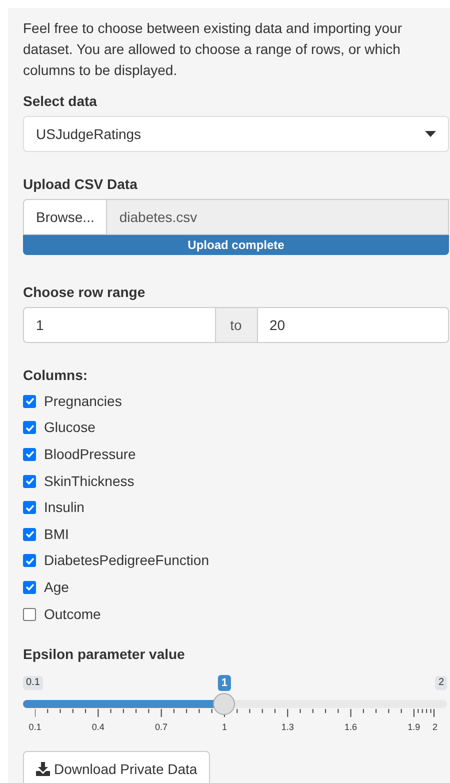 The height and width of the screenshot is (783, 450). What do you see at coordinates (161, 727) in the screenshot?
I see `slider-tick-label: 0.7` at bounding box center [161, 727].